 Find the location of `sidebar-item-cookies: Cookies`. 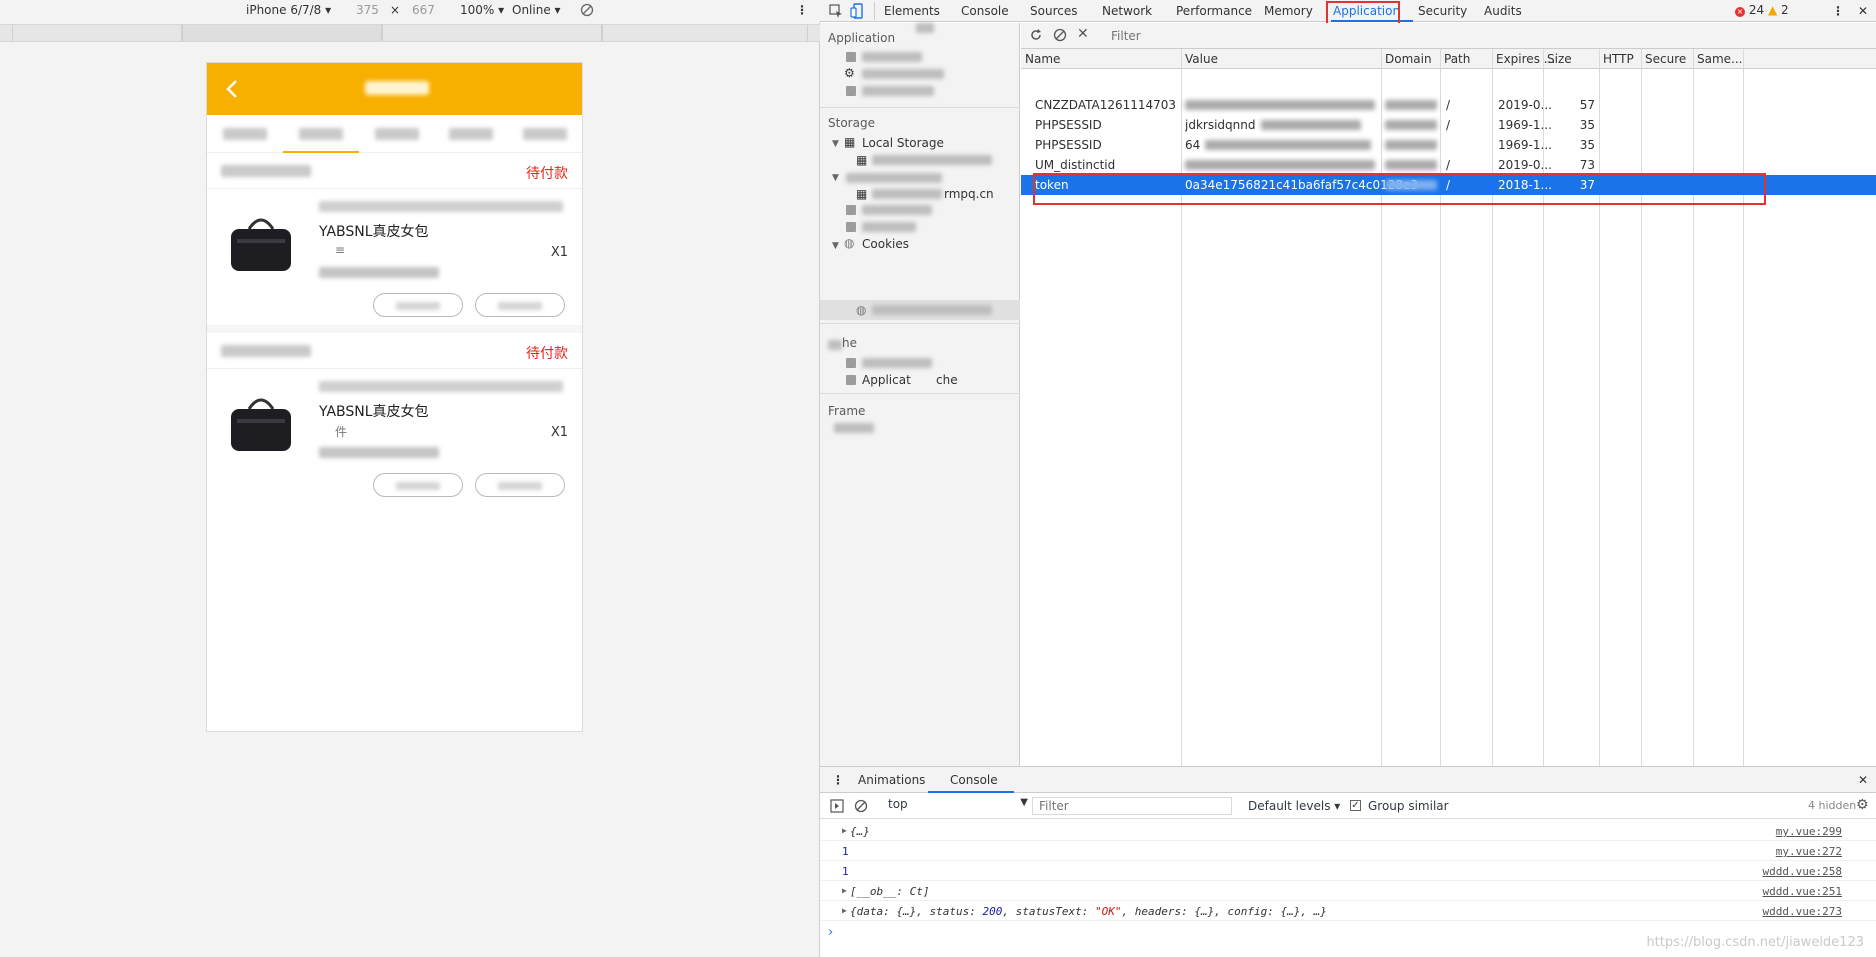

sidebar-item-cookies: Cookies is located at coordinates (885, 244).